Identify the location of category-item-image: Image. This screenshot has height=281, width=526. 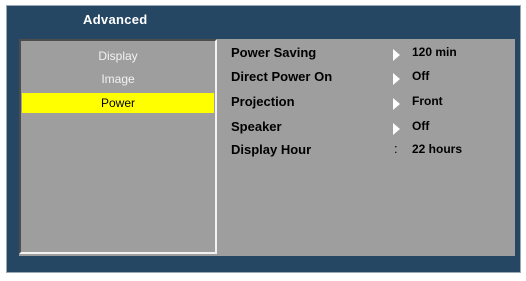
(118, 79).